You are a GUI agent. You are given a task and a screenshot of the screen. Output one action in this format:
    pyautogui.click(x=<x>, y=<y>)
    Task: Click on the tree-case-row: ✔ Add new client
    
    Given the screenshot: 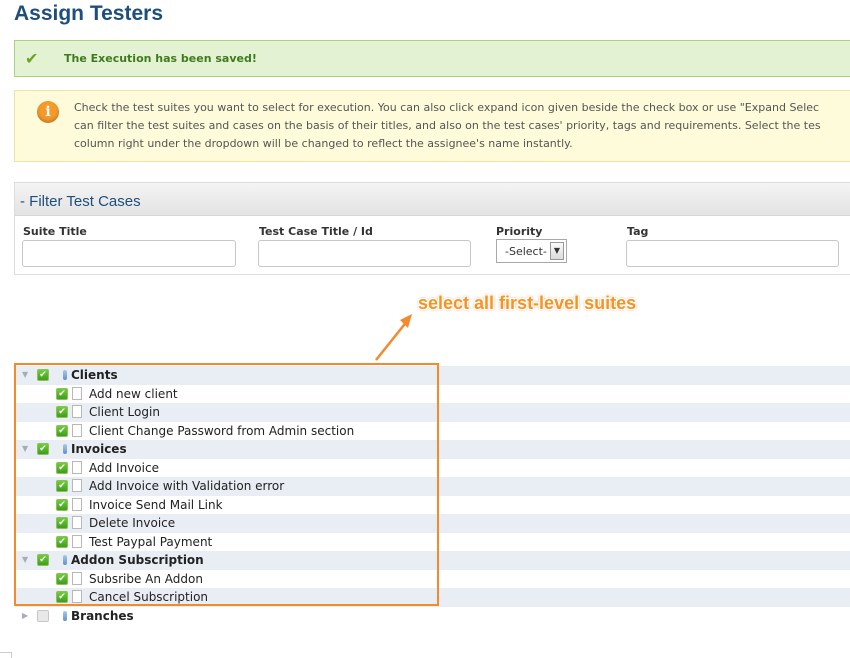 What is the action you would take?
    pyautogui.click(x=433, y=394)
    